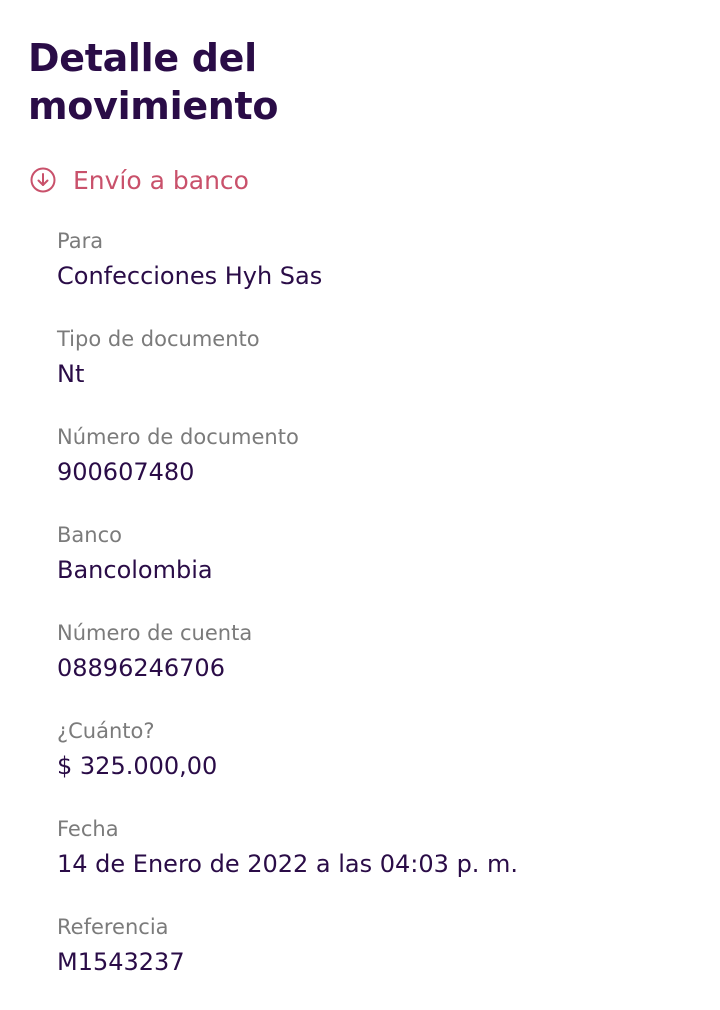 The width and height of the screenshot is (720, 1010). Describe the element at coordinates (161, 180) in the screenshot. I see `movement-type-label: Envío a banco` at that location.